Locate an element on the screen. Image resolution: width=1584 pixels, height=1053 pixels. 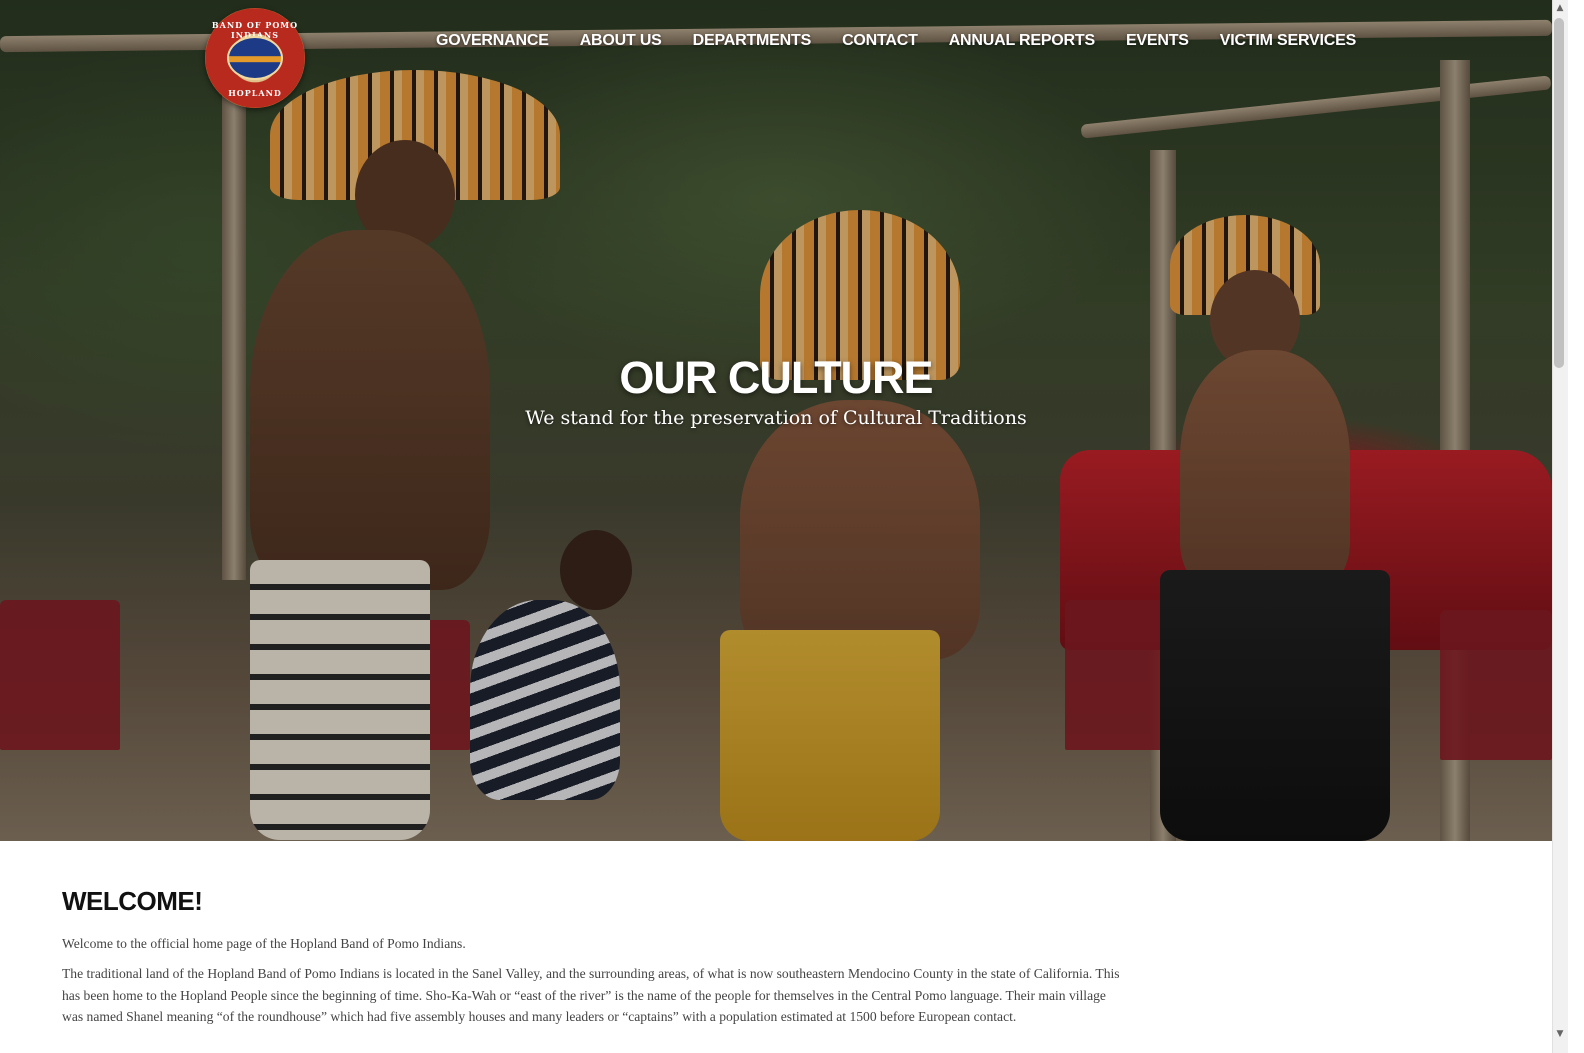
nav-victim-services: VICTIM SERVICES is located at coordinates (1288, 41).